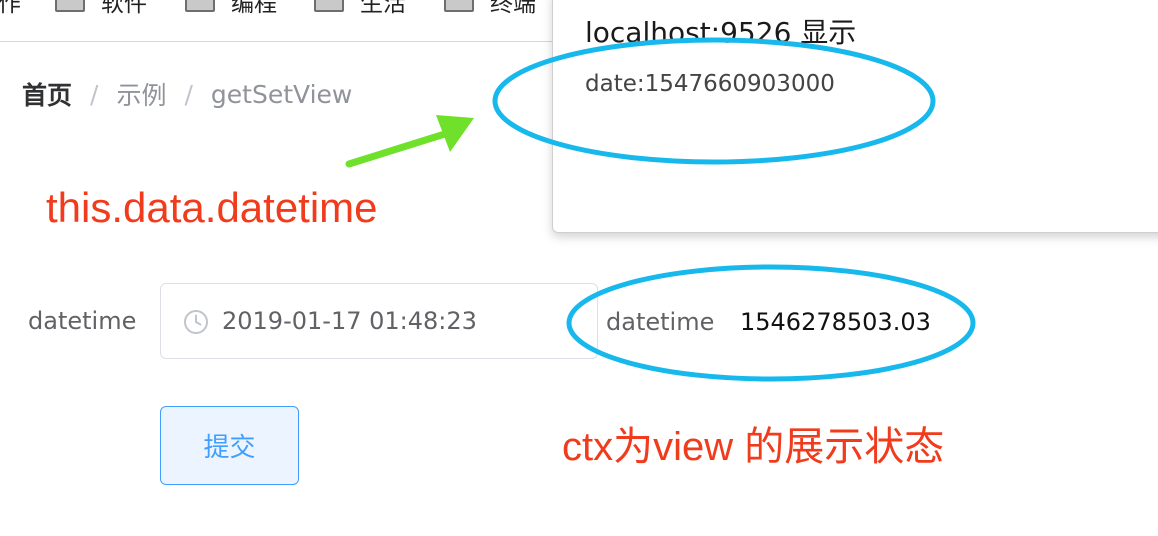 The image size is (1158, 536). I want to click on breadcrumb-examples: 示例, so click(141, 94).